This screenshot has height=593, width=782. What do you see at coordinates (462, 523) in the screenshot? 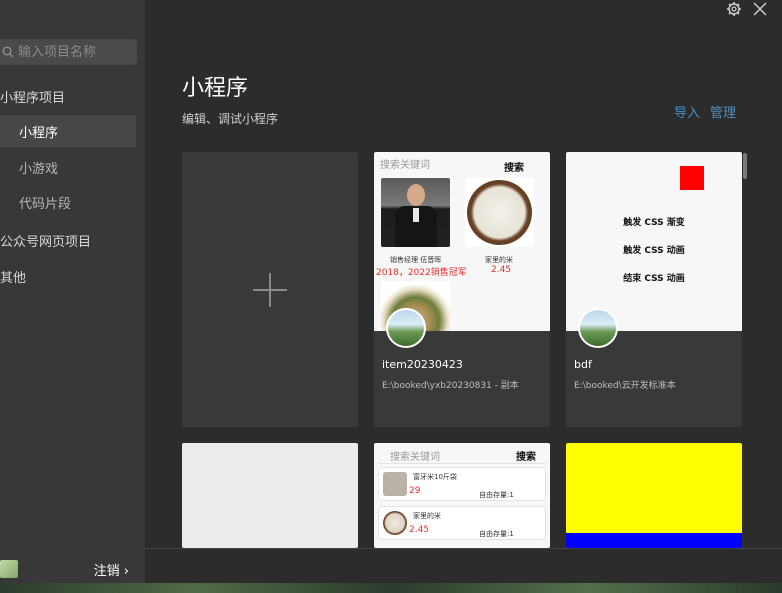
I see `list-item: 家里的米 2.45 自由存量:1` at bounding box center [462, 523].